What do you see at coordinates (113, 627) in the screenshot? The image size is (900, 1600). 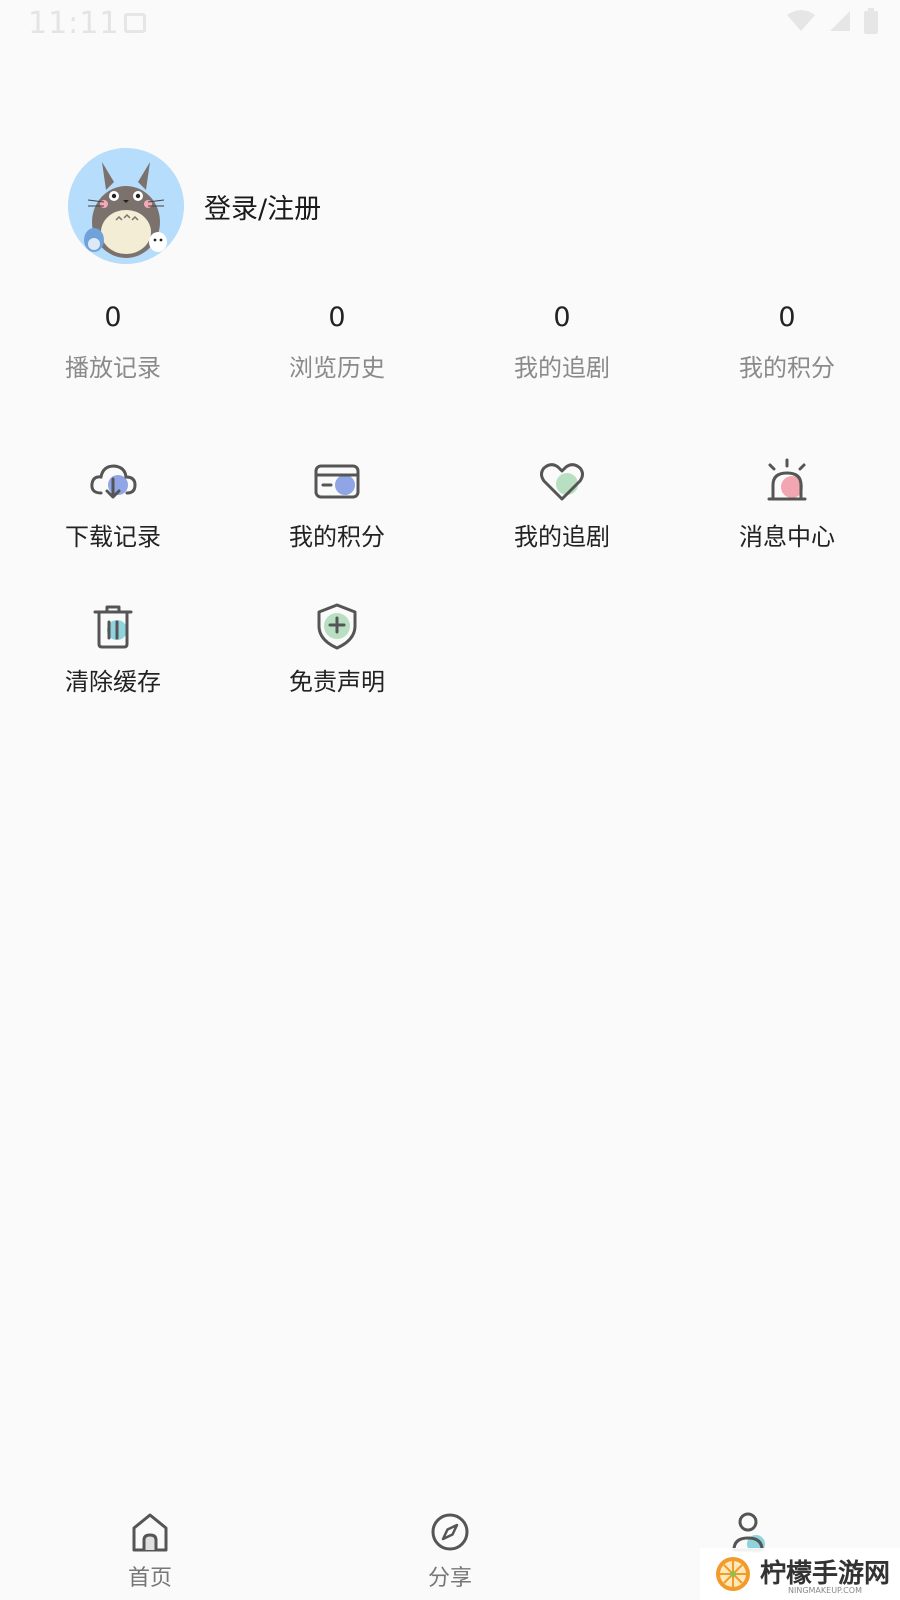 I see `trash-icon` at bounding box center [113, 627].